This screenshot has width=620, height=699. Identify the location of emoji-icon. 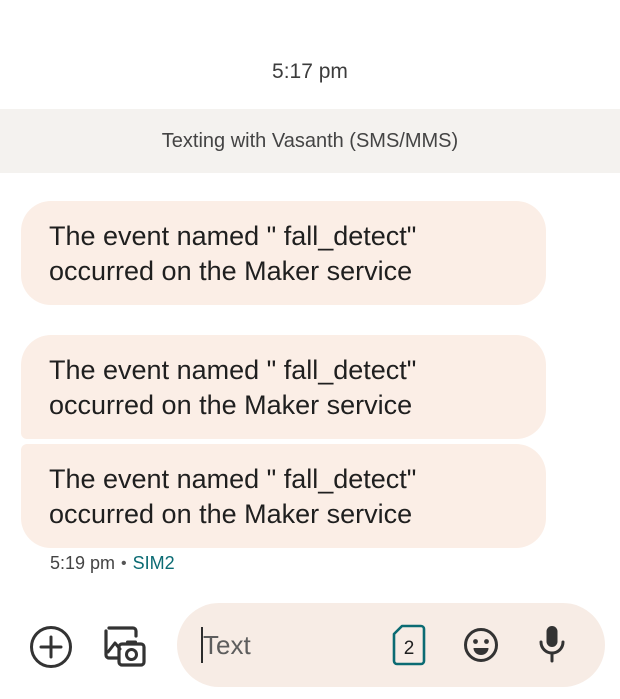
(481, 645).